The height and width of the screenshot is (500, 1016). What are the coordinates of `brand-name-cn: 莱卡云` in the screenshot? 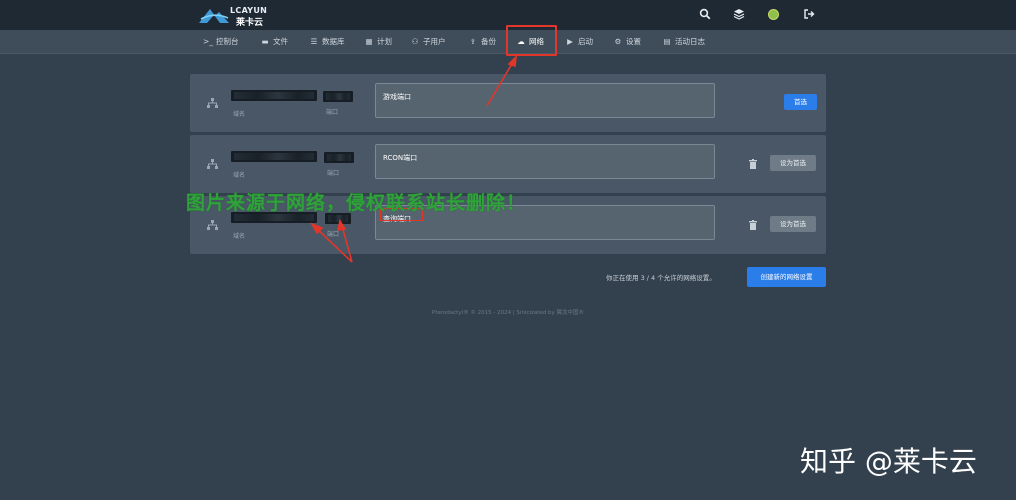 It's located at (250, 23).